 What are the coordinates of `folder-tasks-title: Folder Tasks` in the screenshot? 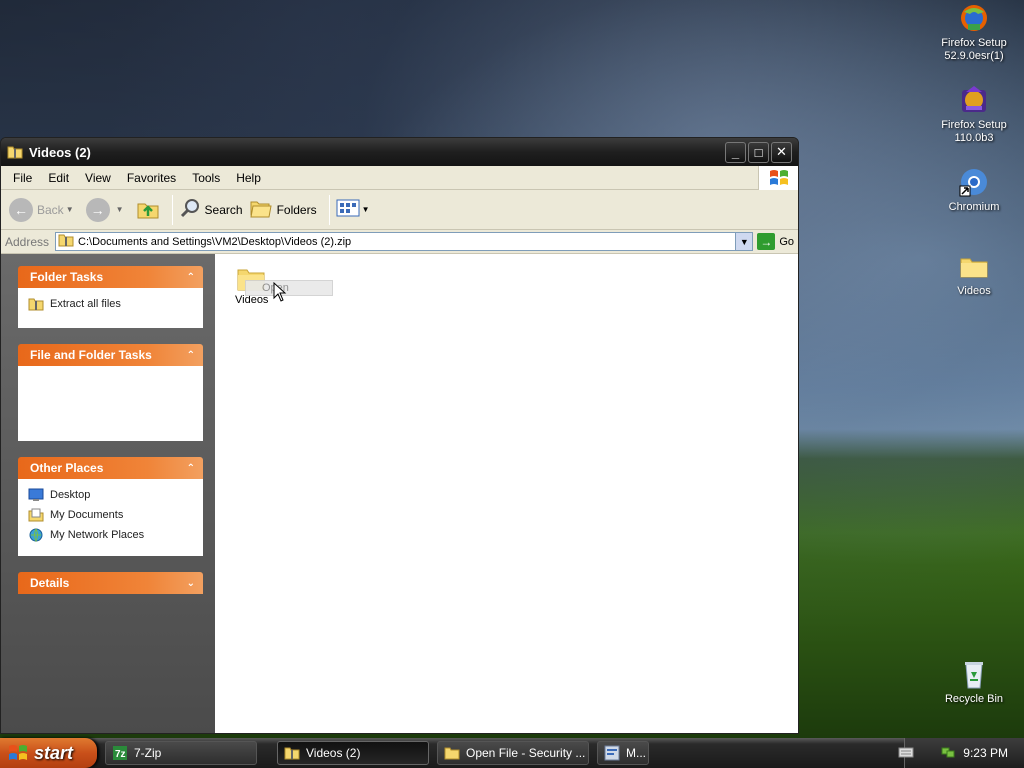 It's located at (67, 277).